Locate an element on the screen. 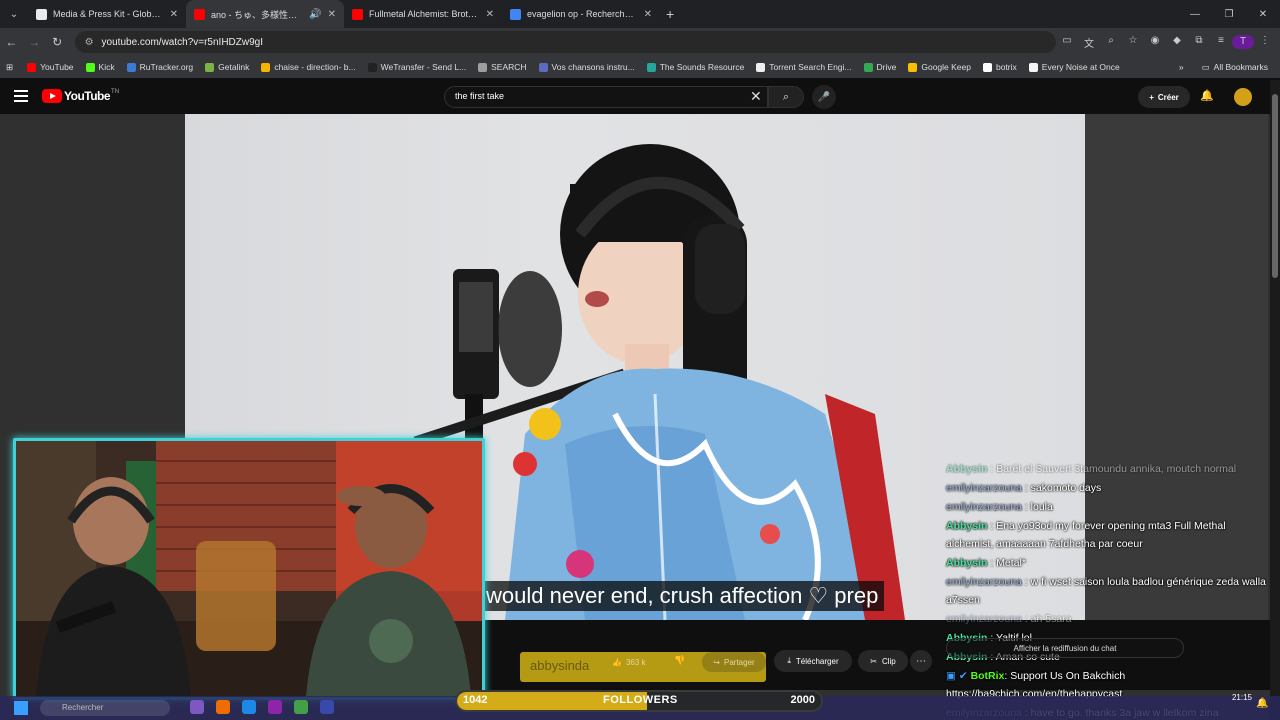 The height and width of the screenshot is (720, 1280). bookmark-item: Every Noise at Once is located at coordinates (1074, 67).